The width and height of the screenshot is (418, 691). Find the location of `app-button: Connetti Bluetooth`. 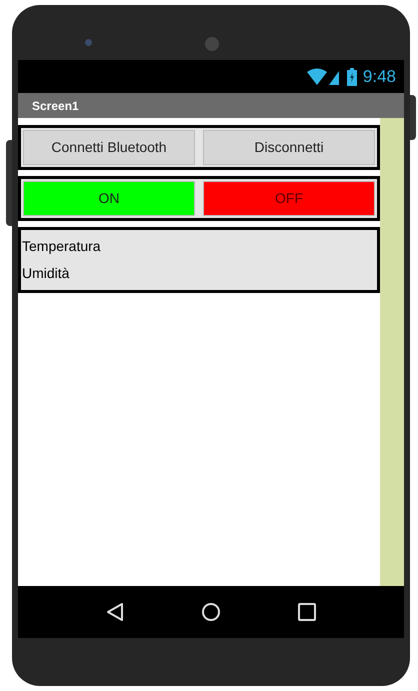

app-button: Connetti Bluetooth is located at coordinates (109, 147).